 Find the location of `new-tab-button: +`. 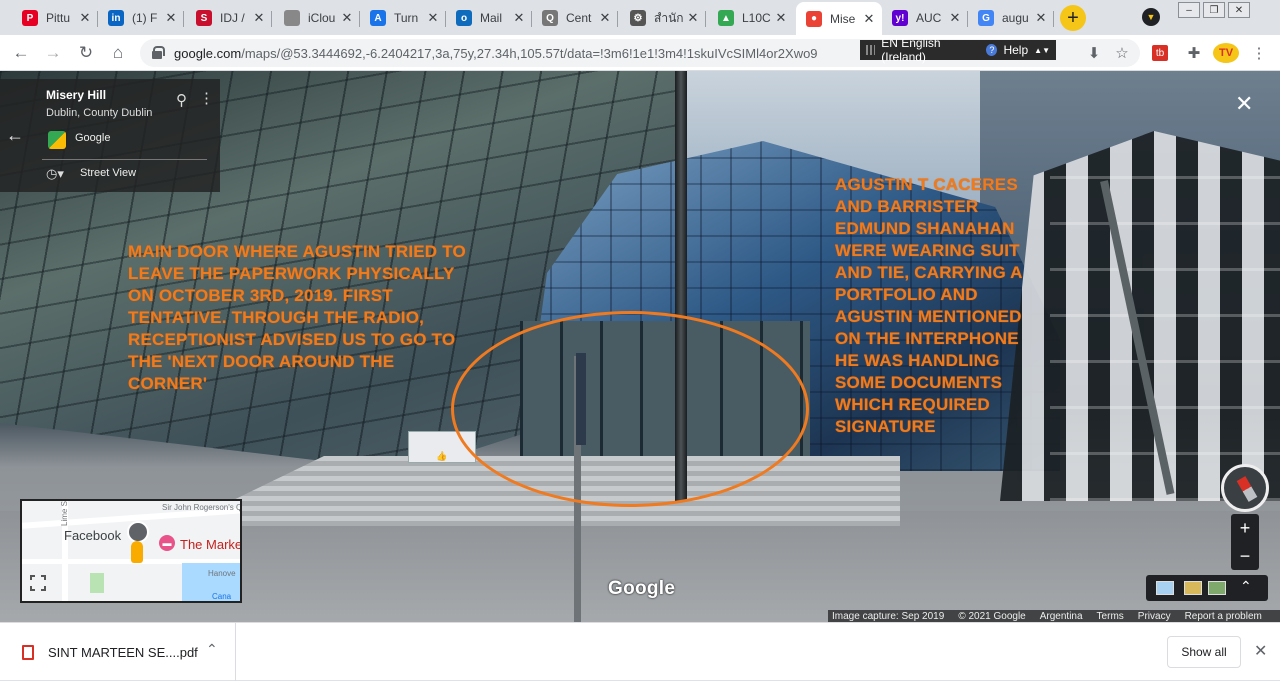

new-tab-button: + is located at coordinates (1073, 18).